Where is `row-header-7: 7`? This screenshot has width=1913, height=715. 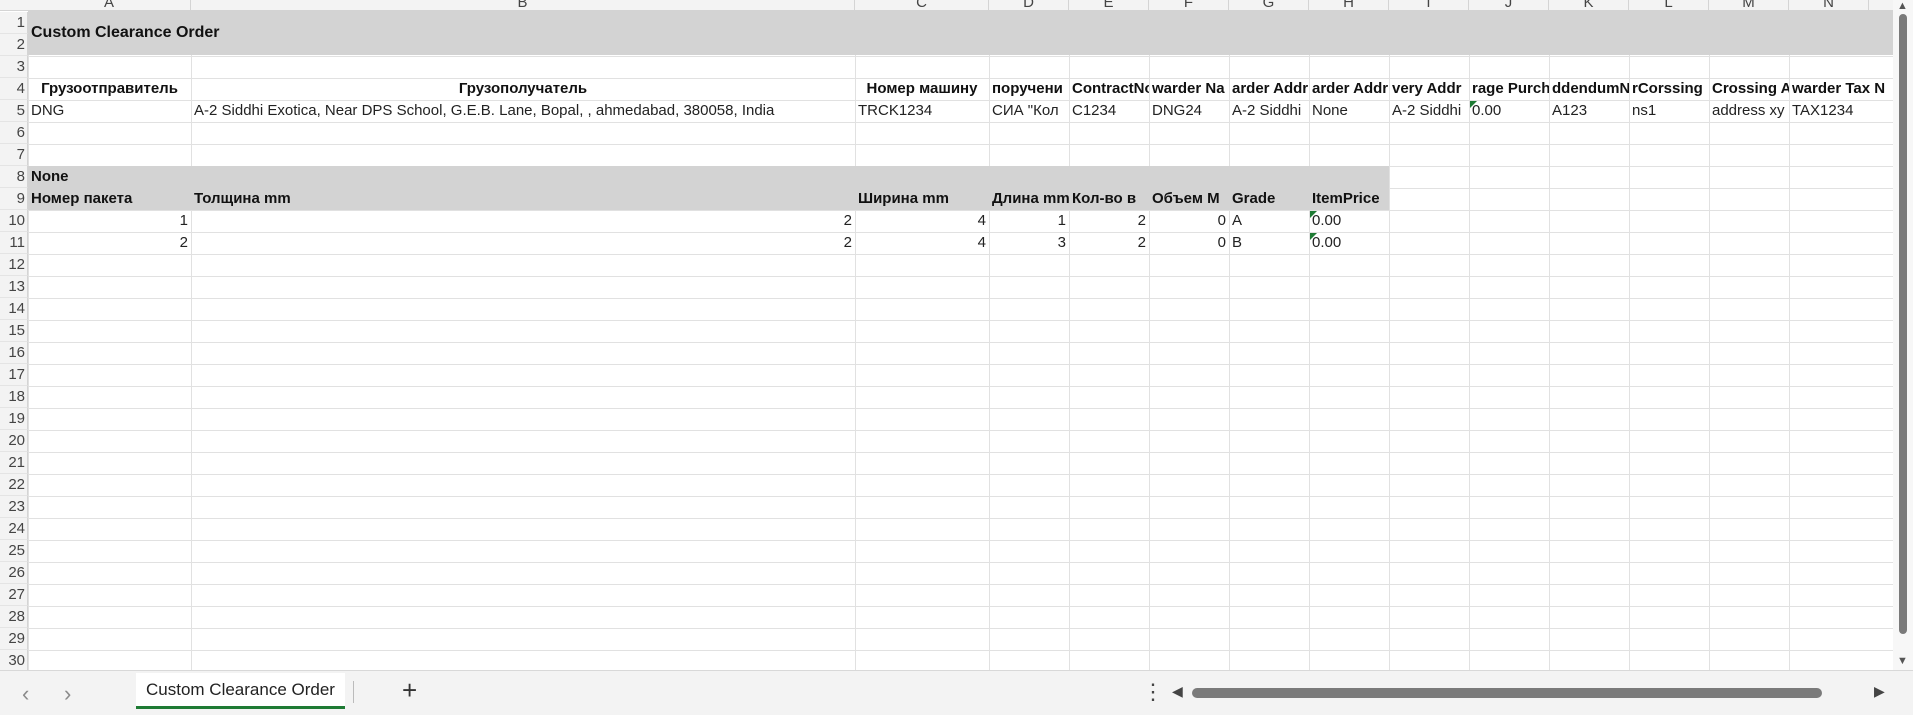
row-header-7: 7 is located at coordinates (14, 155).